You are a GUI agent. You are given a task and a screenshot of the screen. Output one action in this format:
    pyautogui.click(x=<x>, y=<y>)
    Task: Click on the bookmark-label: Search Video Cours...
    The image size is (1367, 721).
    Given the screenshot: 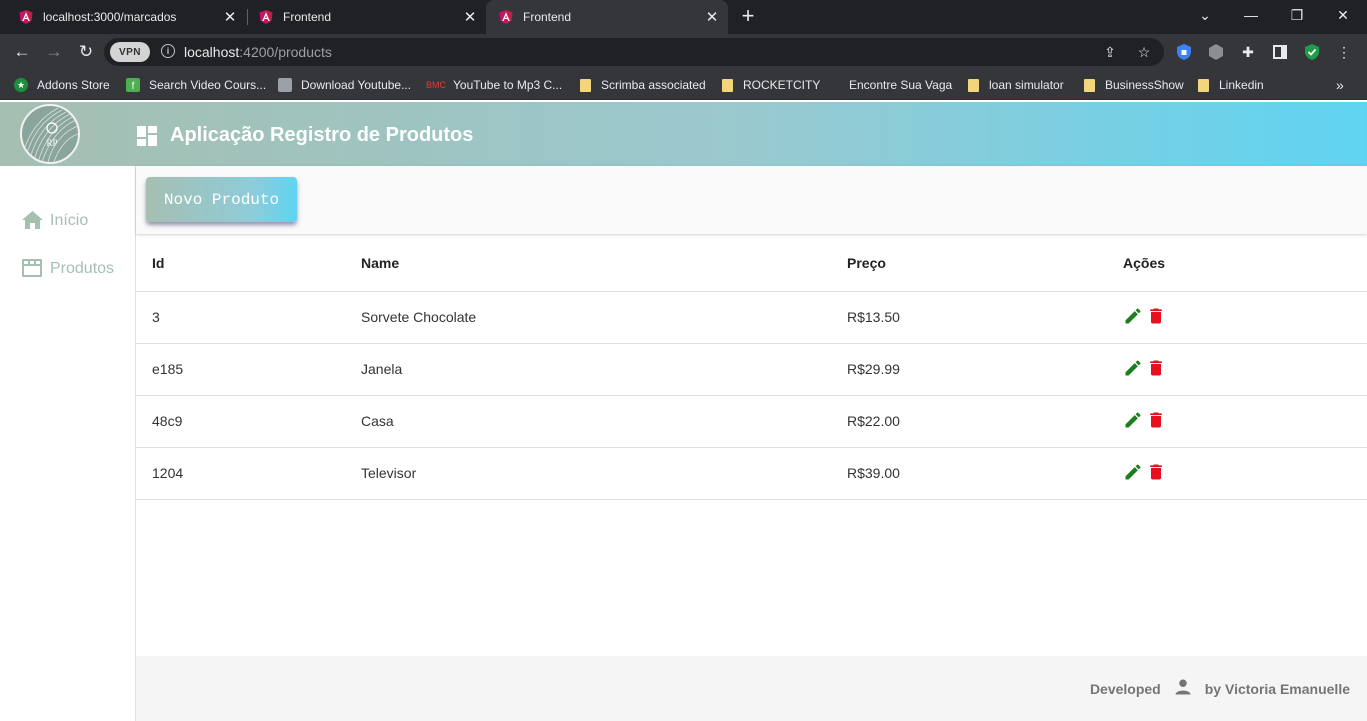 What is the action you would take?
    pyautogui.click(x=208, y=85)
    